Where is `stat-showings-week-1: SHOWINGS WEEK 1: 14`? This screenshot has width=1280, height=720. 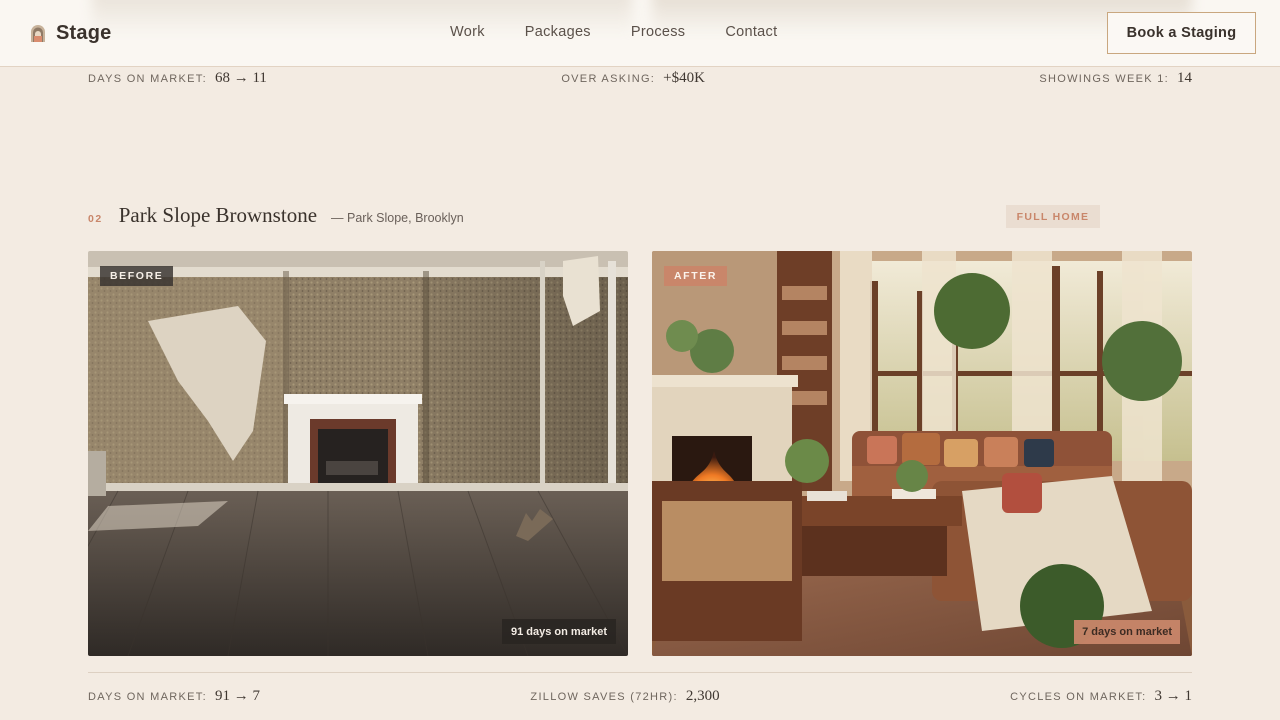
stat-showings-week-1: SHOWINGS WEEK 1: 14 is located at coordinates (1115, 78).